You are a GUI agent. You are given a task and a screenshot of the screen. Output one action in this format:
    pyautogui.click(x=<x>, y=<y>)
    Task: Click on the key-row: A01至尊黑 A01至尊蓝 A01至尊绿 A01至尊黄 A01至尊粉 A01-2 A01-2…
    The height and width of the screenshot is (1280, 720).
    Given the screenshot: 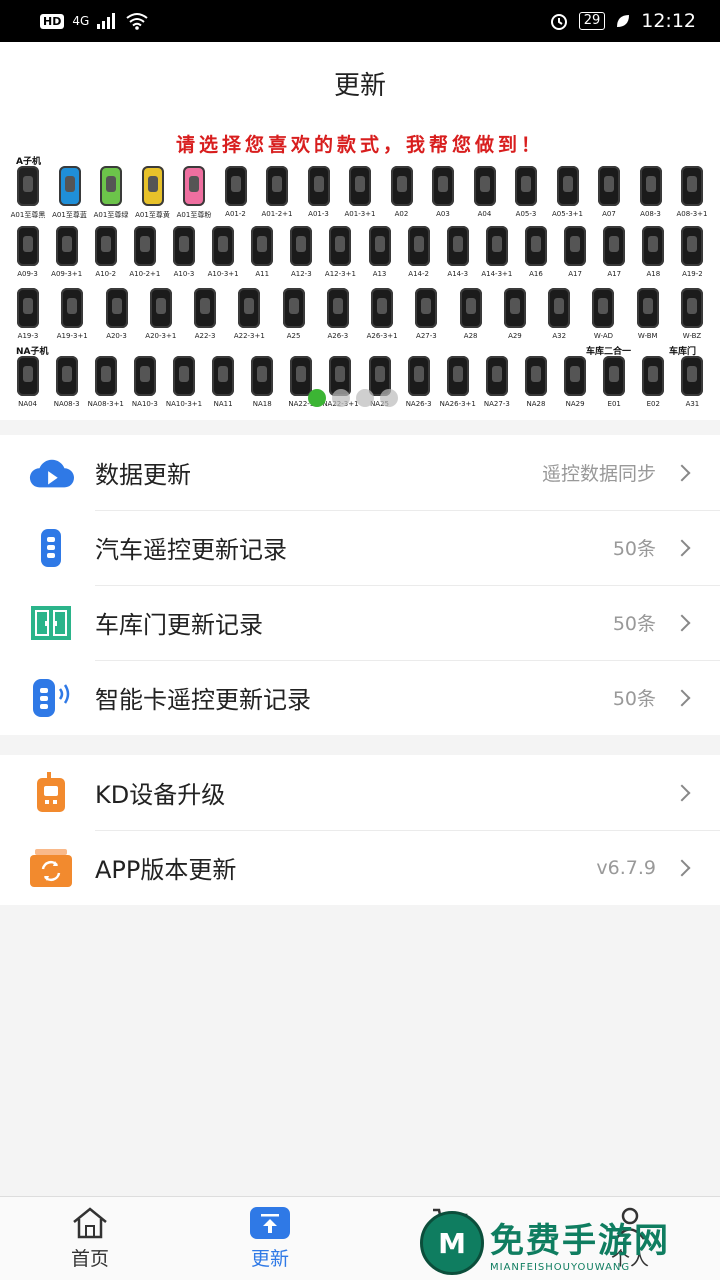 What is the action you would take?
    pyautogui.click(x=360, y=193)
    